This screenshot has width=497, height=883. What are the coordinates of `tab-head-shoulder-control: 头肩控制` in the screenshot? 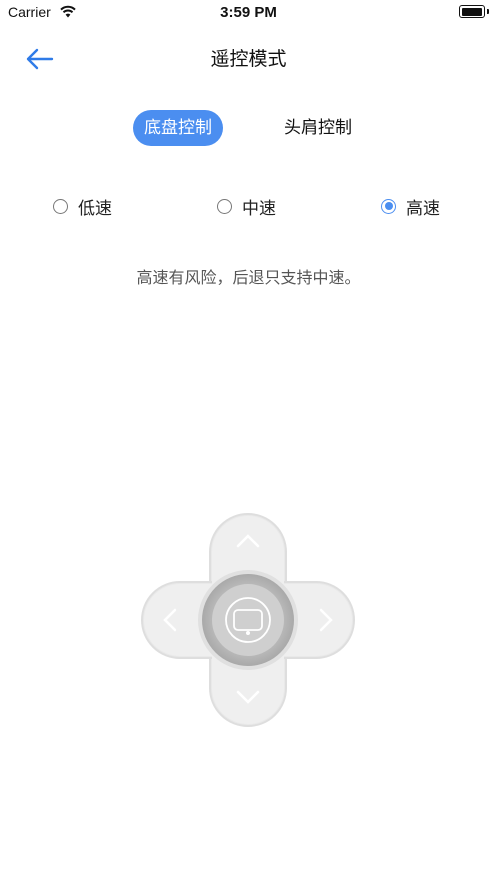 It's located at (318, 128).